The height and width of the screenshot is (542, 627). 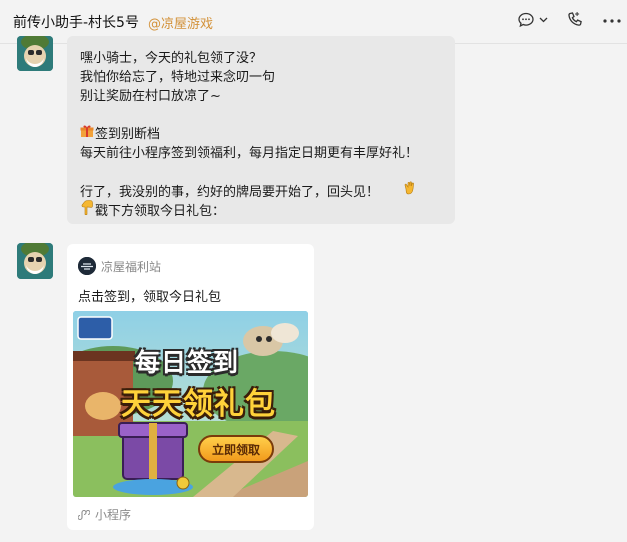 I want to click on source-logo-icon, so click(x=87, y=266).